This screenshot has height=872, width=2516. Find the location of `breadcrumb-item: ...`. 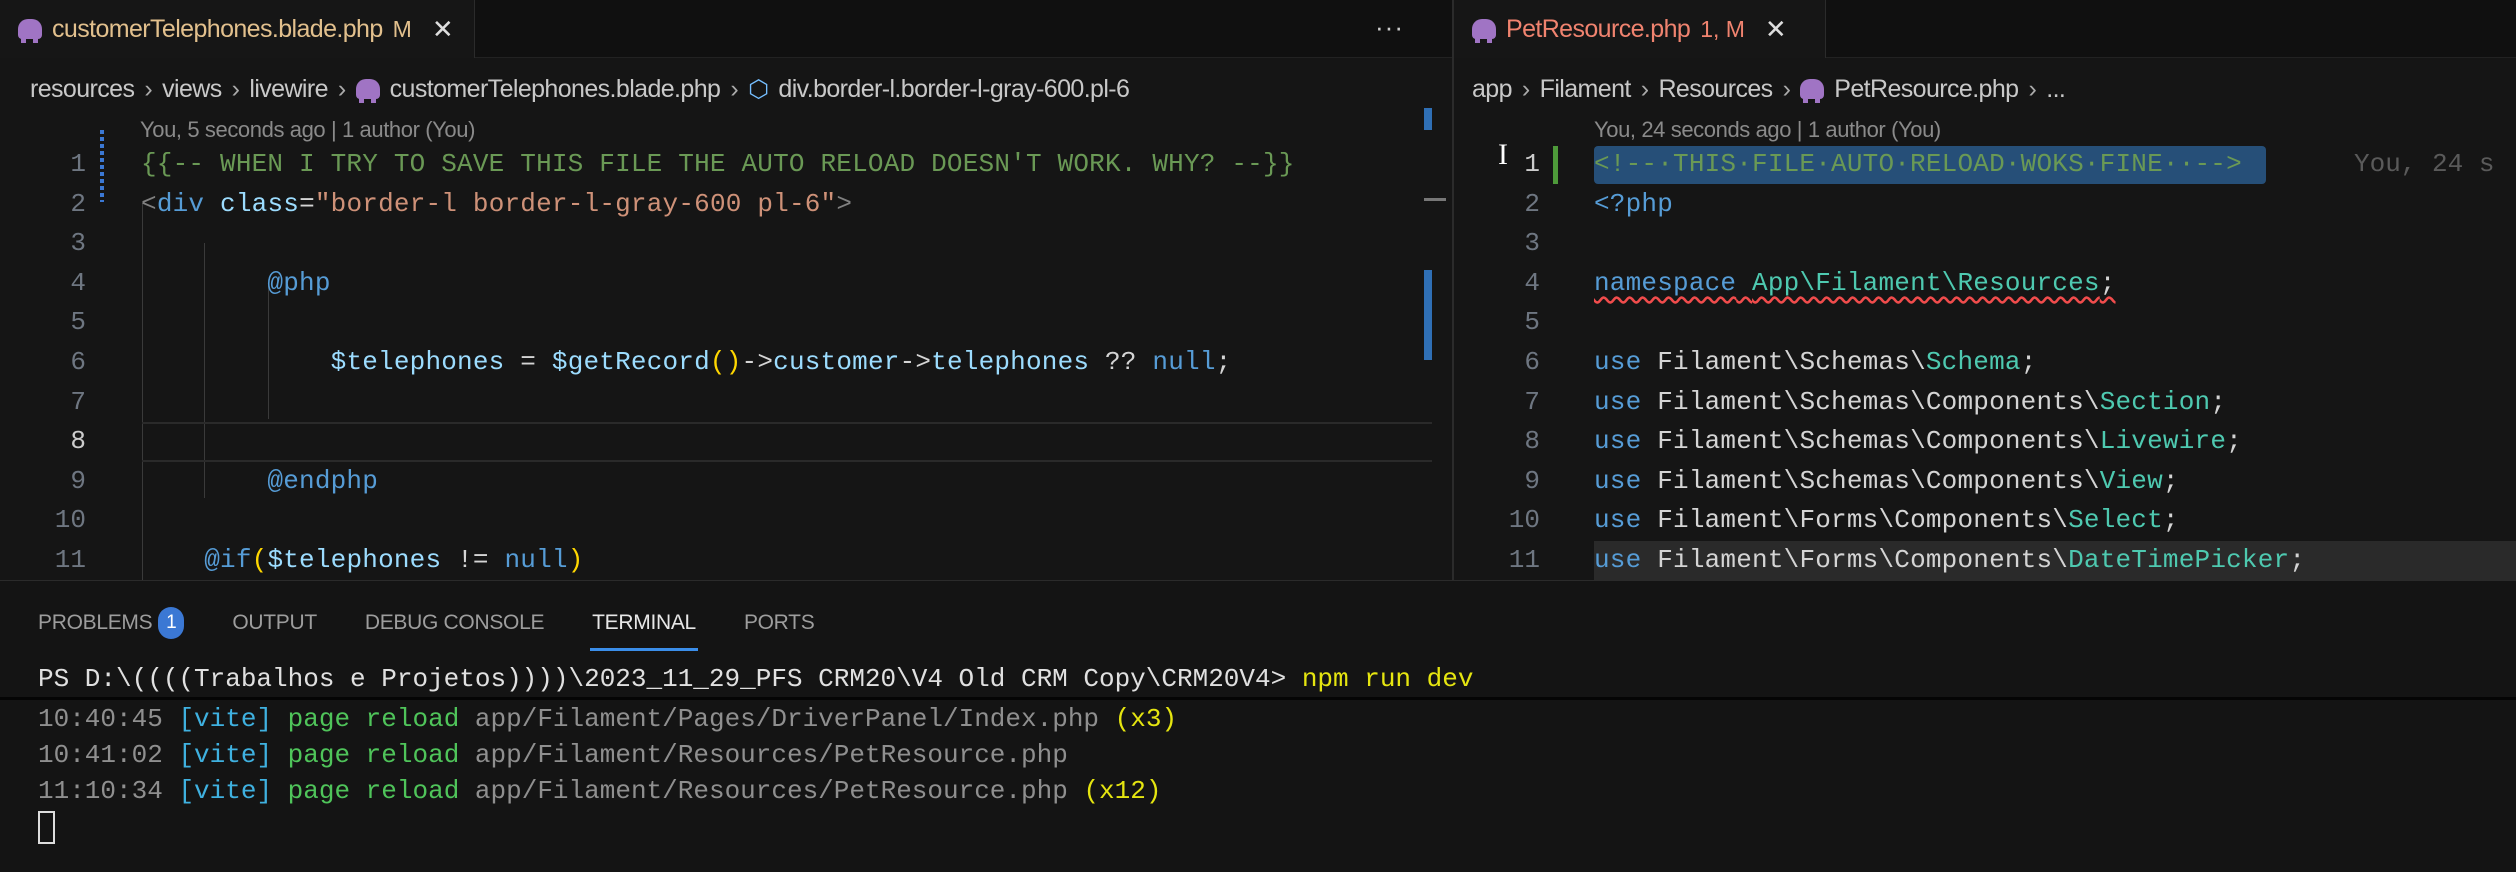

breadcrumb-item: ... is located at coordinates (2056, 89).